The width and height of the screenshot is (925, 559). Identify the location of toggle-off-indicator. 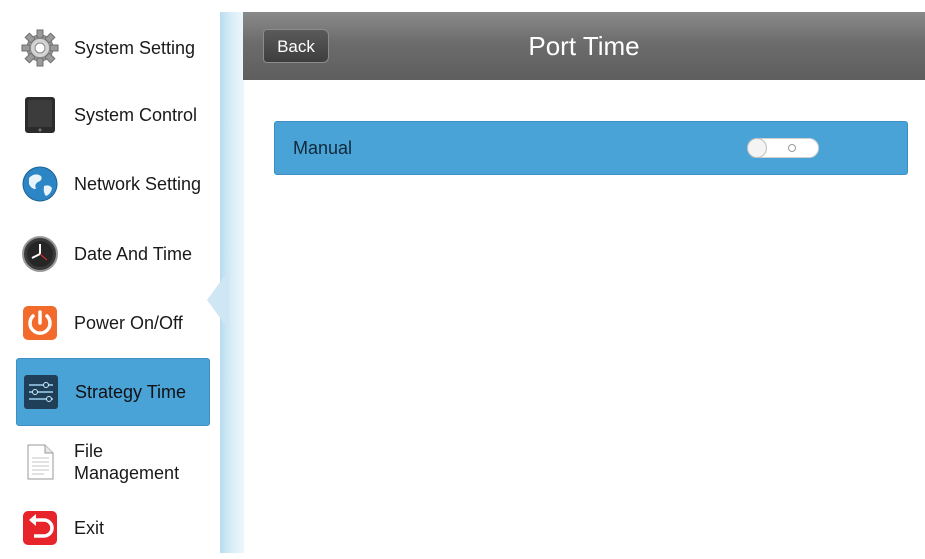
(792, 148).